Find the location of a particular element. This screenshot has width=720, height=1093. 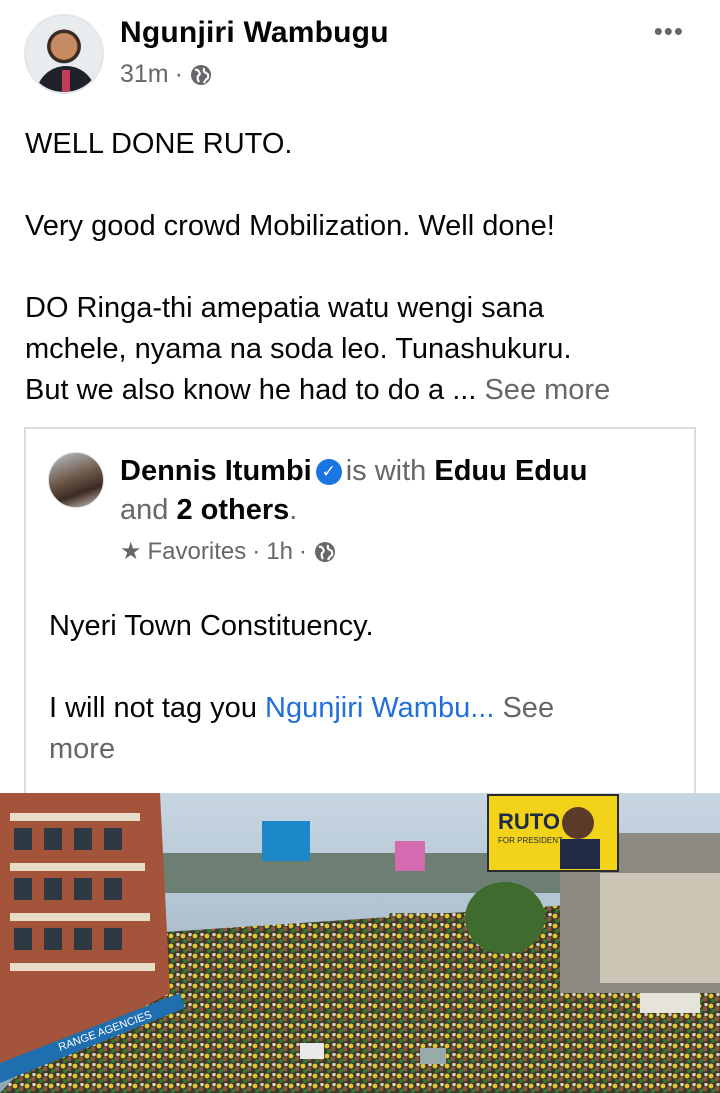

is-with-text: is with is located at coordinates (386, 471).